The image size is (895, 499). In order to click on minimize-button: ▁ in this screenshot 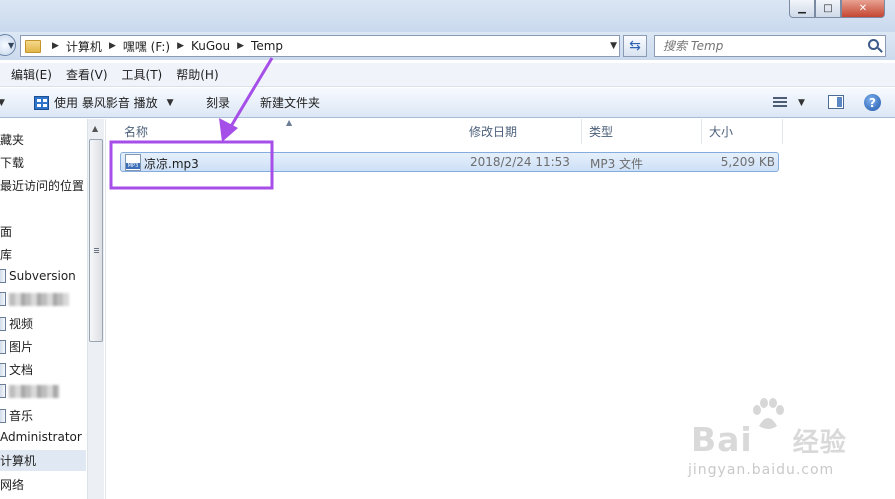, I will do `click(802, 9)`.